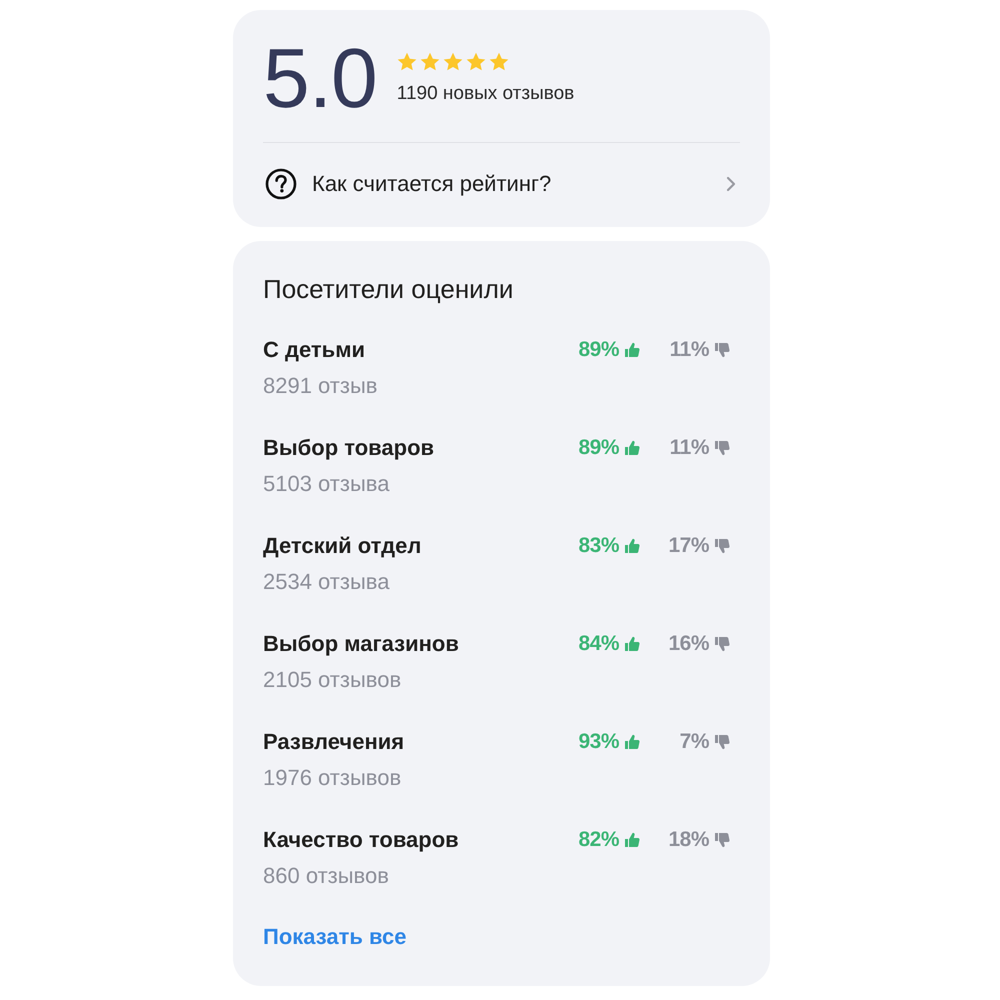  I want to click on aspect-name: Выбор товаров, so click(349, 448).